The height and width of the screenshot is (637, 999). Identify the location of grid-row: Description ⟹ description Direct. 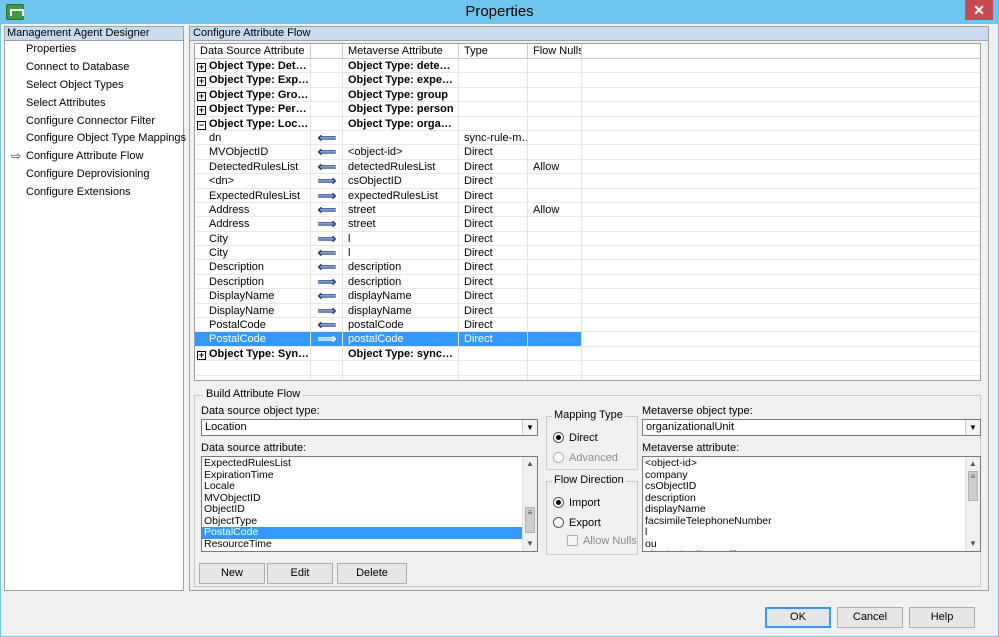
(587, 282).